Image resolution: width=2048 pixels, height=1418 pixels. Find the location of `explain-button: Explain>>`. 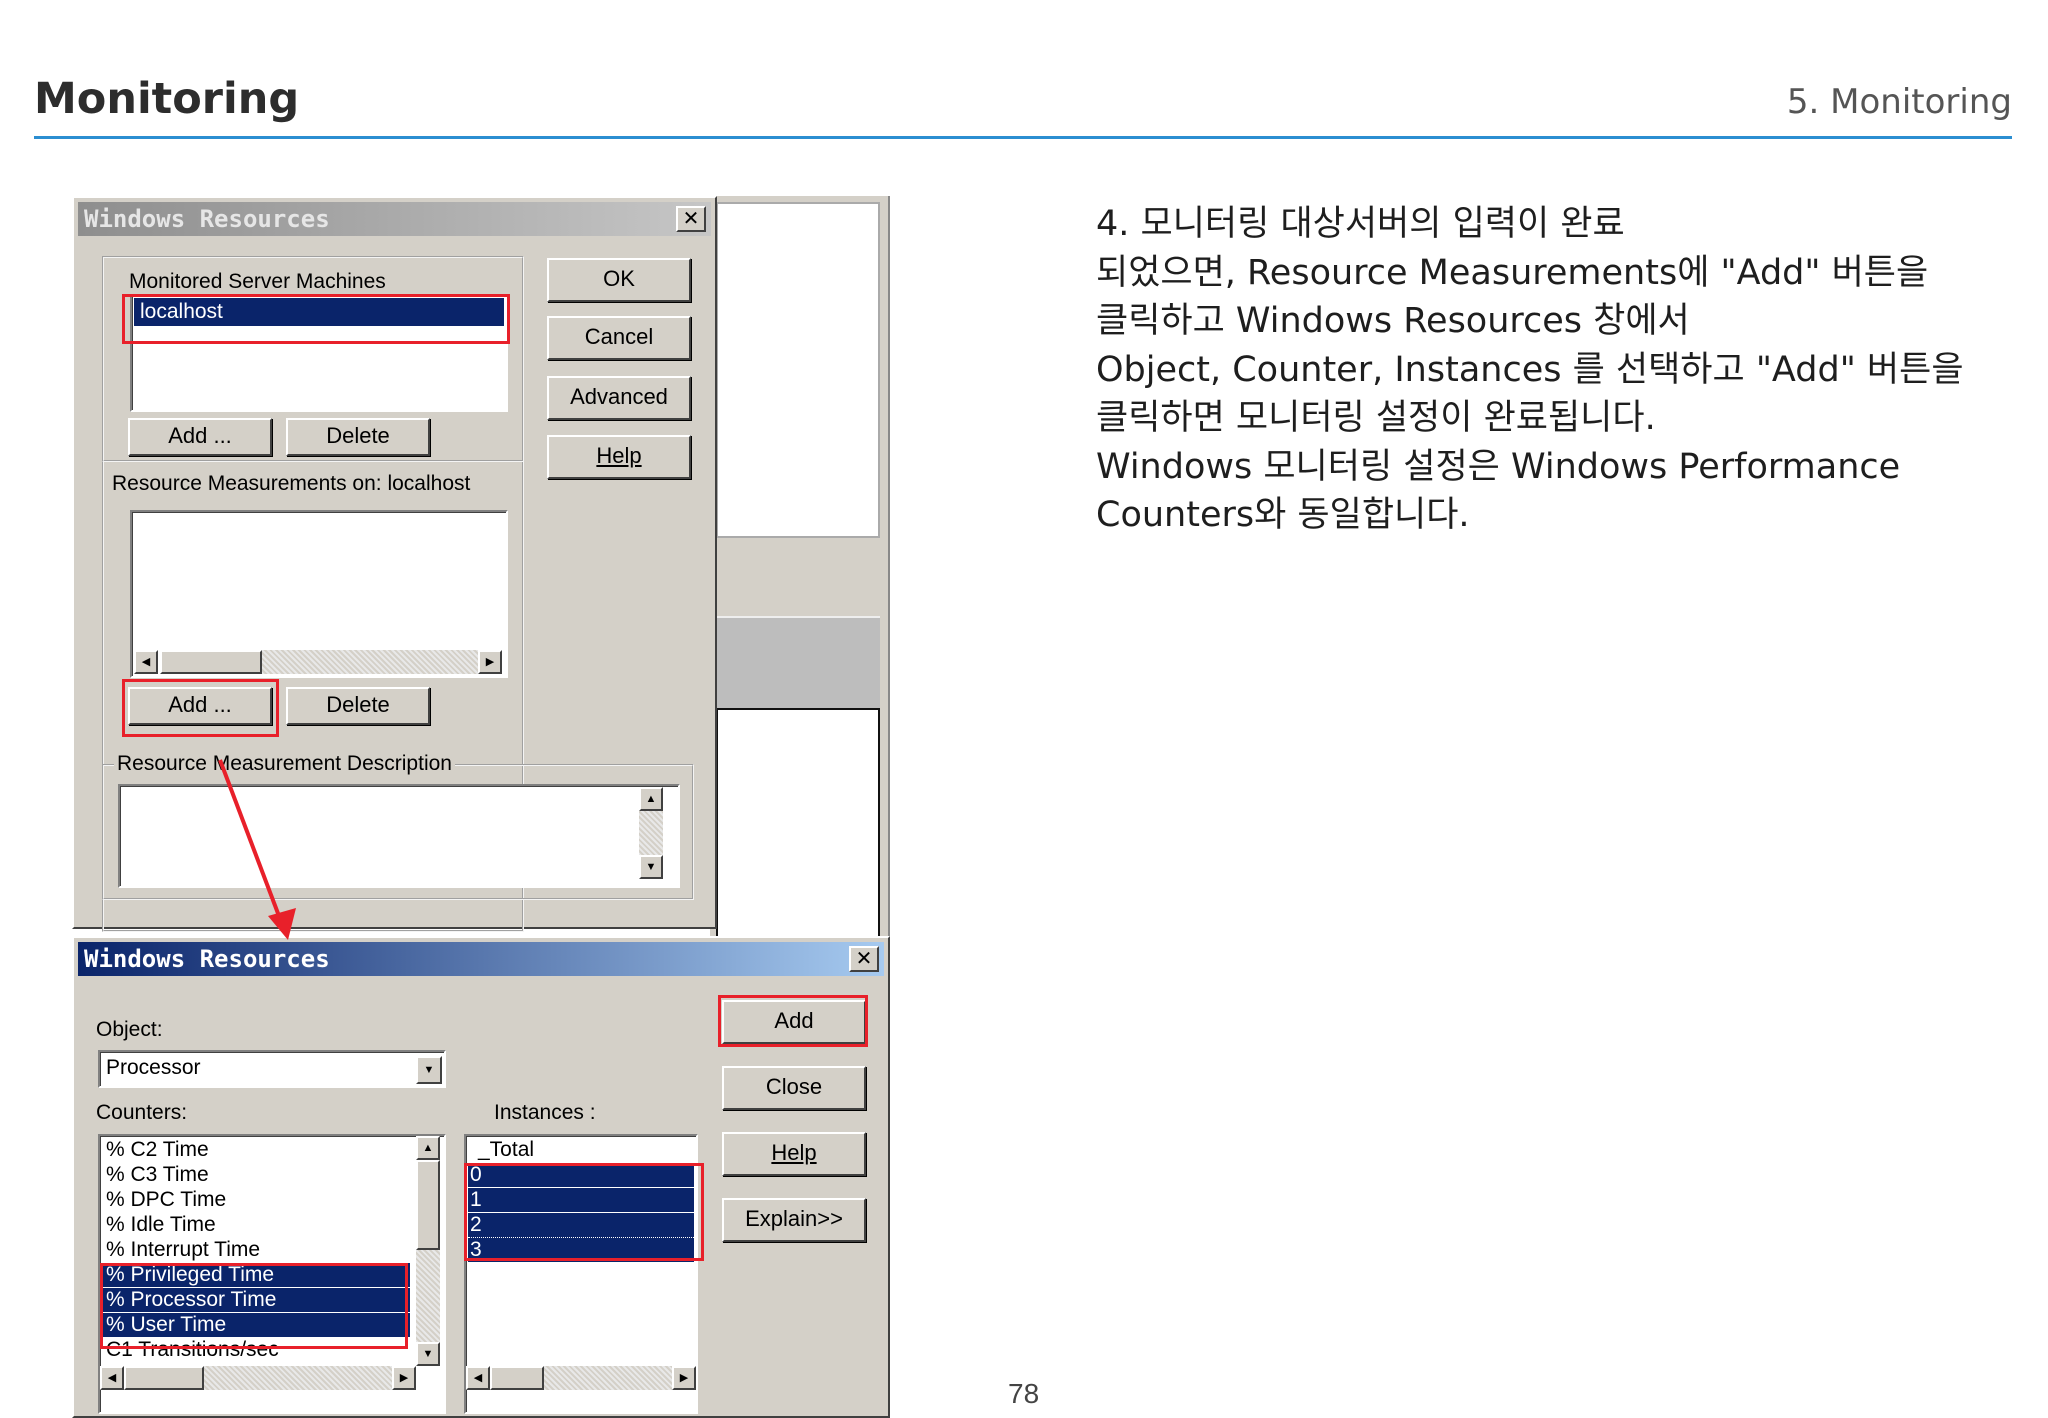

explain-button: Explain>> is located at coordinates (794, 1220).